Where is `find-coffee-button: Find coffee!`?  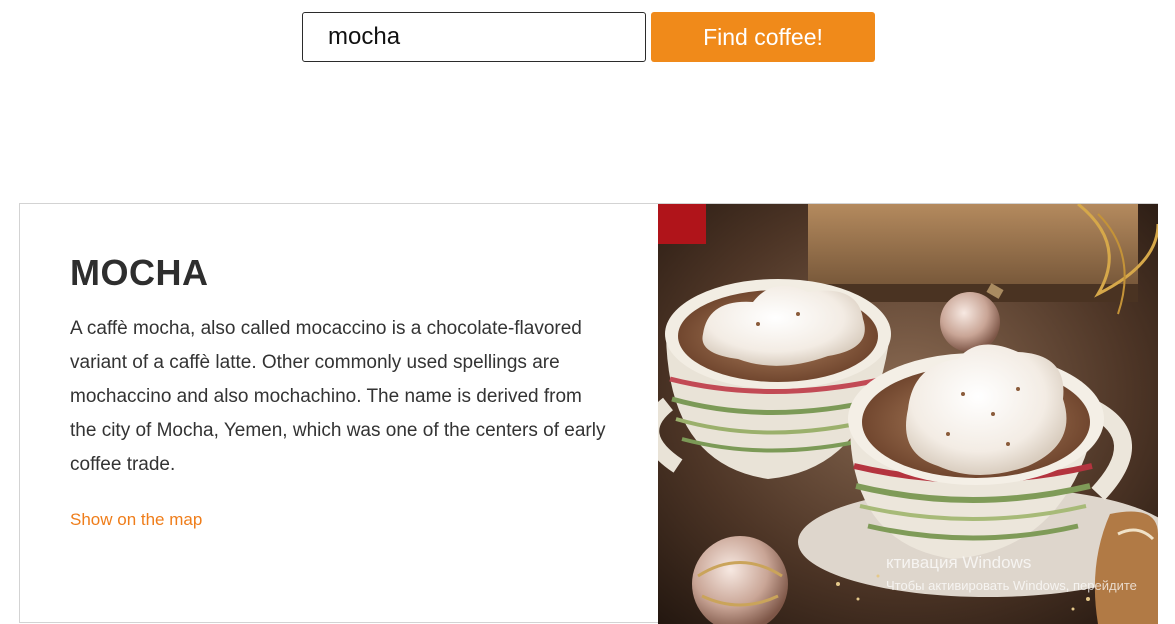 find-coffee-button: Find coffee! is located at coordinates (763, 37).